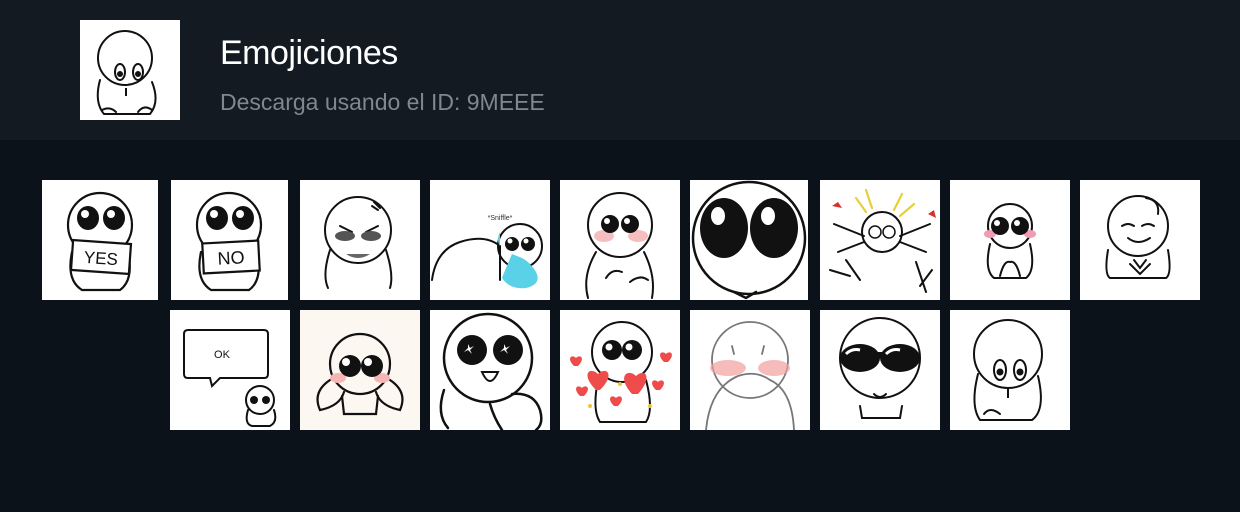  What do you see at coordinates (880, 240) in the screenshot?
I see `excited-arms-sticker` at bounding box center [880, 240].